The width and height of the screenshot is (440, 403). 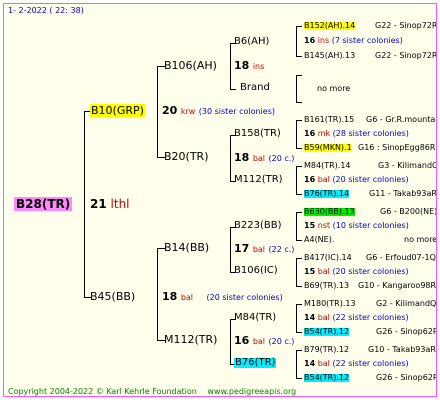 What do you see at coordinates (251, 391) in the screenshot?
I see `website-link: www.pedigreeapis.org` at bounding box center [251, 391].